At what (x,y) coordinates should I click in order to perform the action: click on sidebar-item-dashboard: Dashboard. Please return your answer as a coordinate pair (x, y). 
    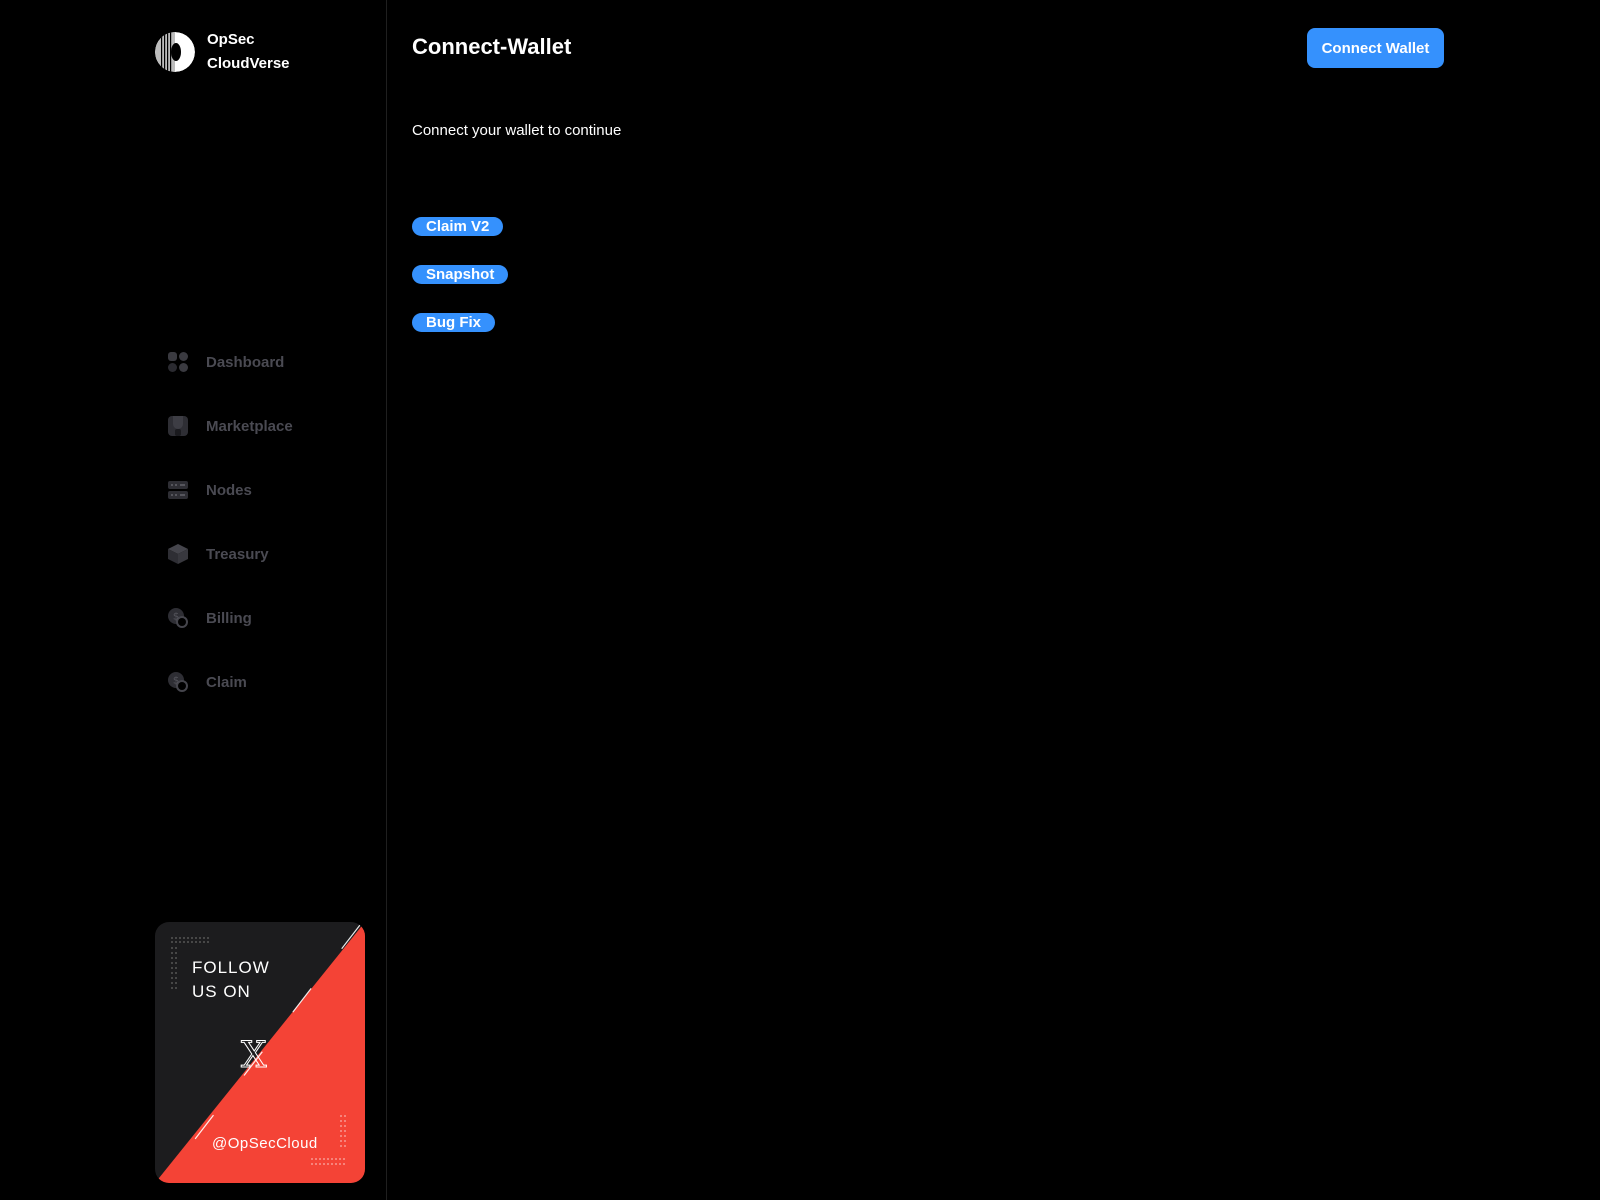
    Looking at the image, I should click on (230, 362).